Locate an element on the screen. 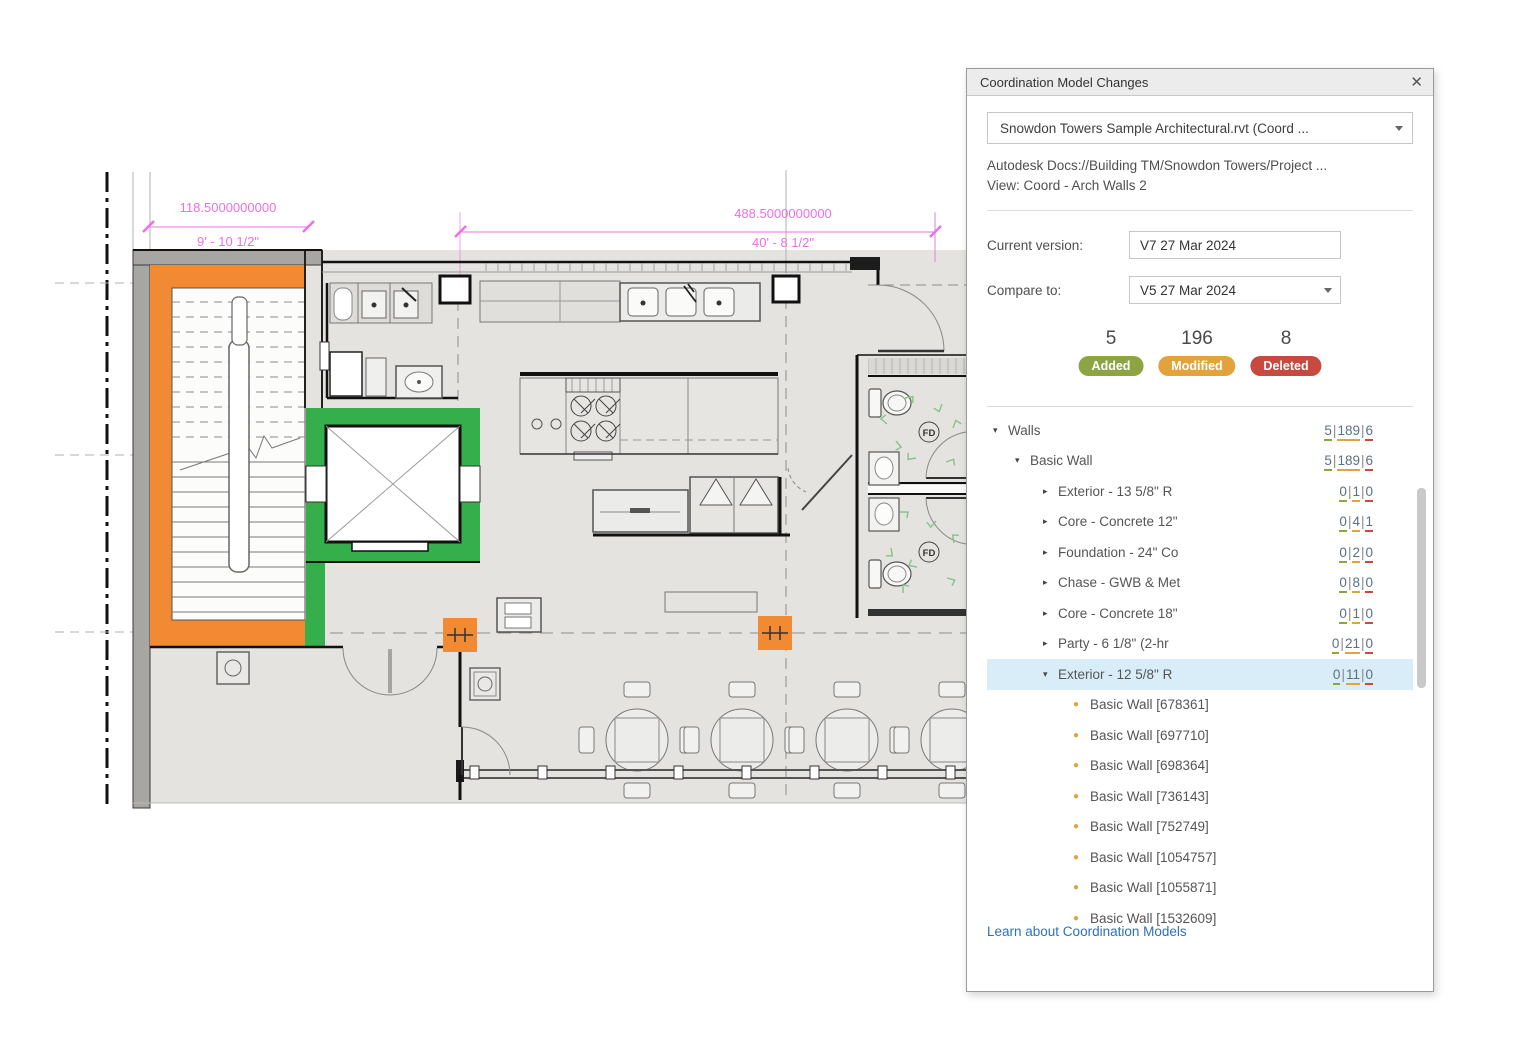 Image resolution: width=1536 pixels, height=1054 pixels. tree-item: ▾ Walls 5|189|6 is located at coordinates (1200, 430).